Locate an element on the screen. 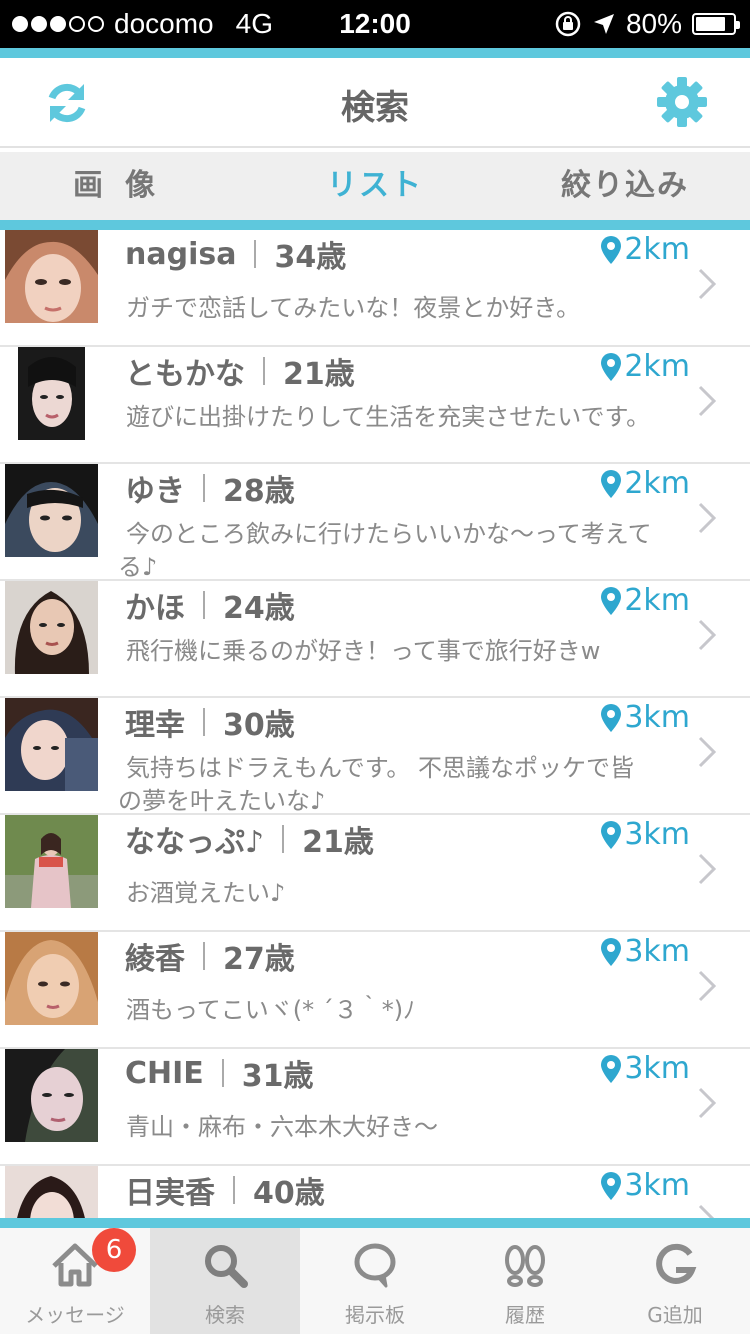  tab-images: 画像 is located at coordinates (125, 186).